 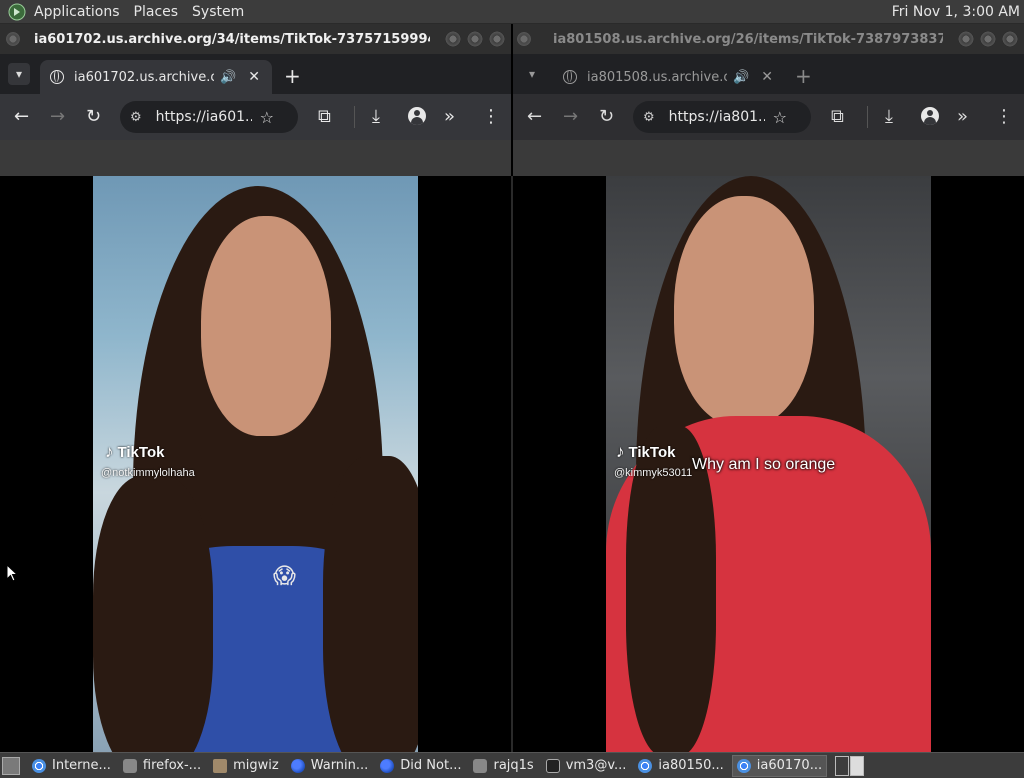 I want to click on gnome-foot-icon, so click(x=17, y=12).